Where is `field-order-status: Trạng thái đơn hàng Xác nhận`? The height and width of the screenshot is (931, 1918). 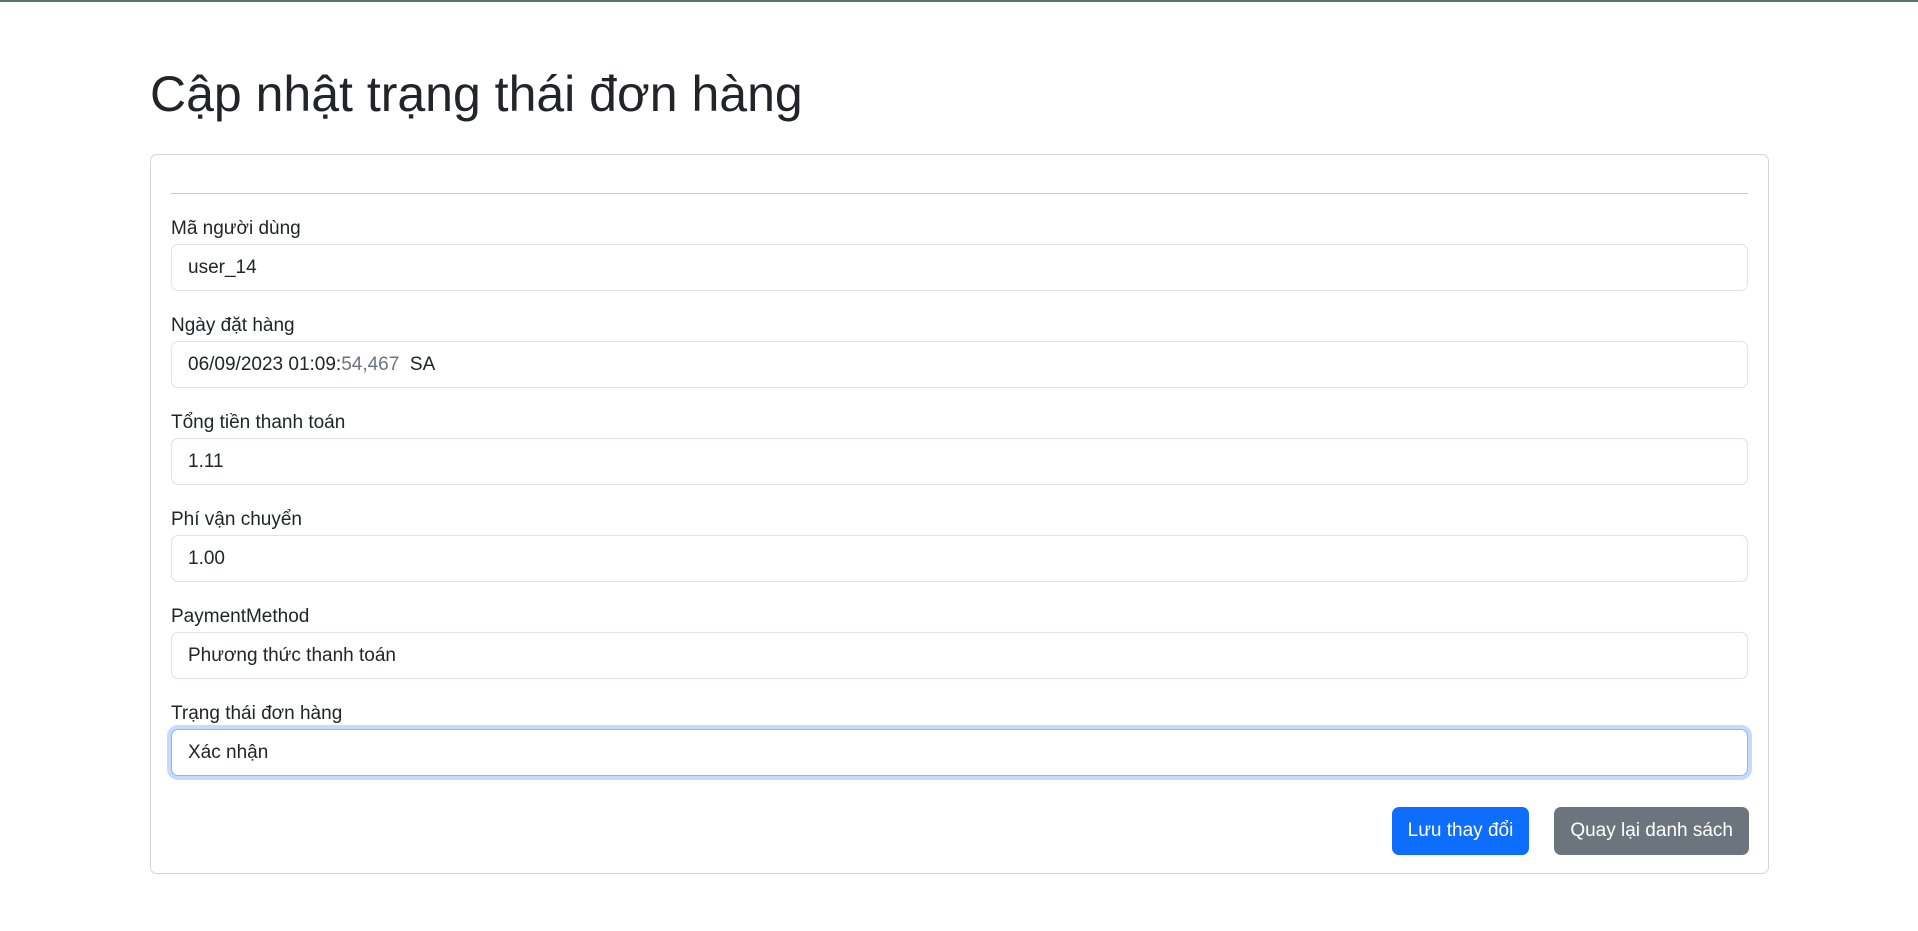 field-order-status: Trạng thái đơn hàng Xác nhận is located at coordinates (959, 739).